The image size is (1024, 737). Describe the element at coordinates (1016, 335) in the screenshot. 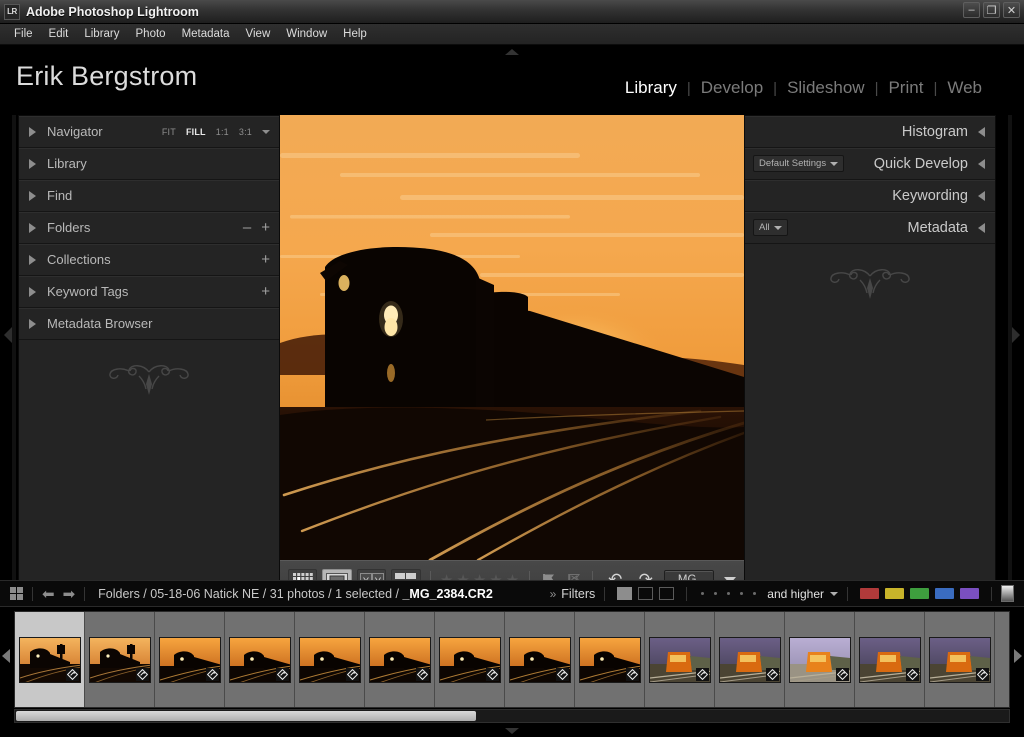

I see `right-panel-collapse-icon` at that location.